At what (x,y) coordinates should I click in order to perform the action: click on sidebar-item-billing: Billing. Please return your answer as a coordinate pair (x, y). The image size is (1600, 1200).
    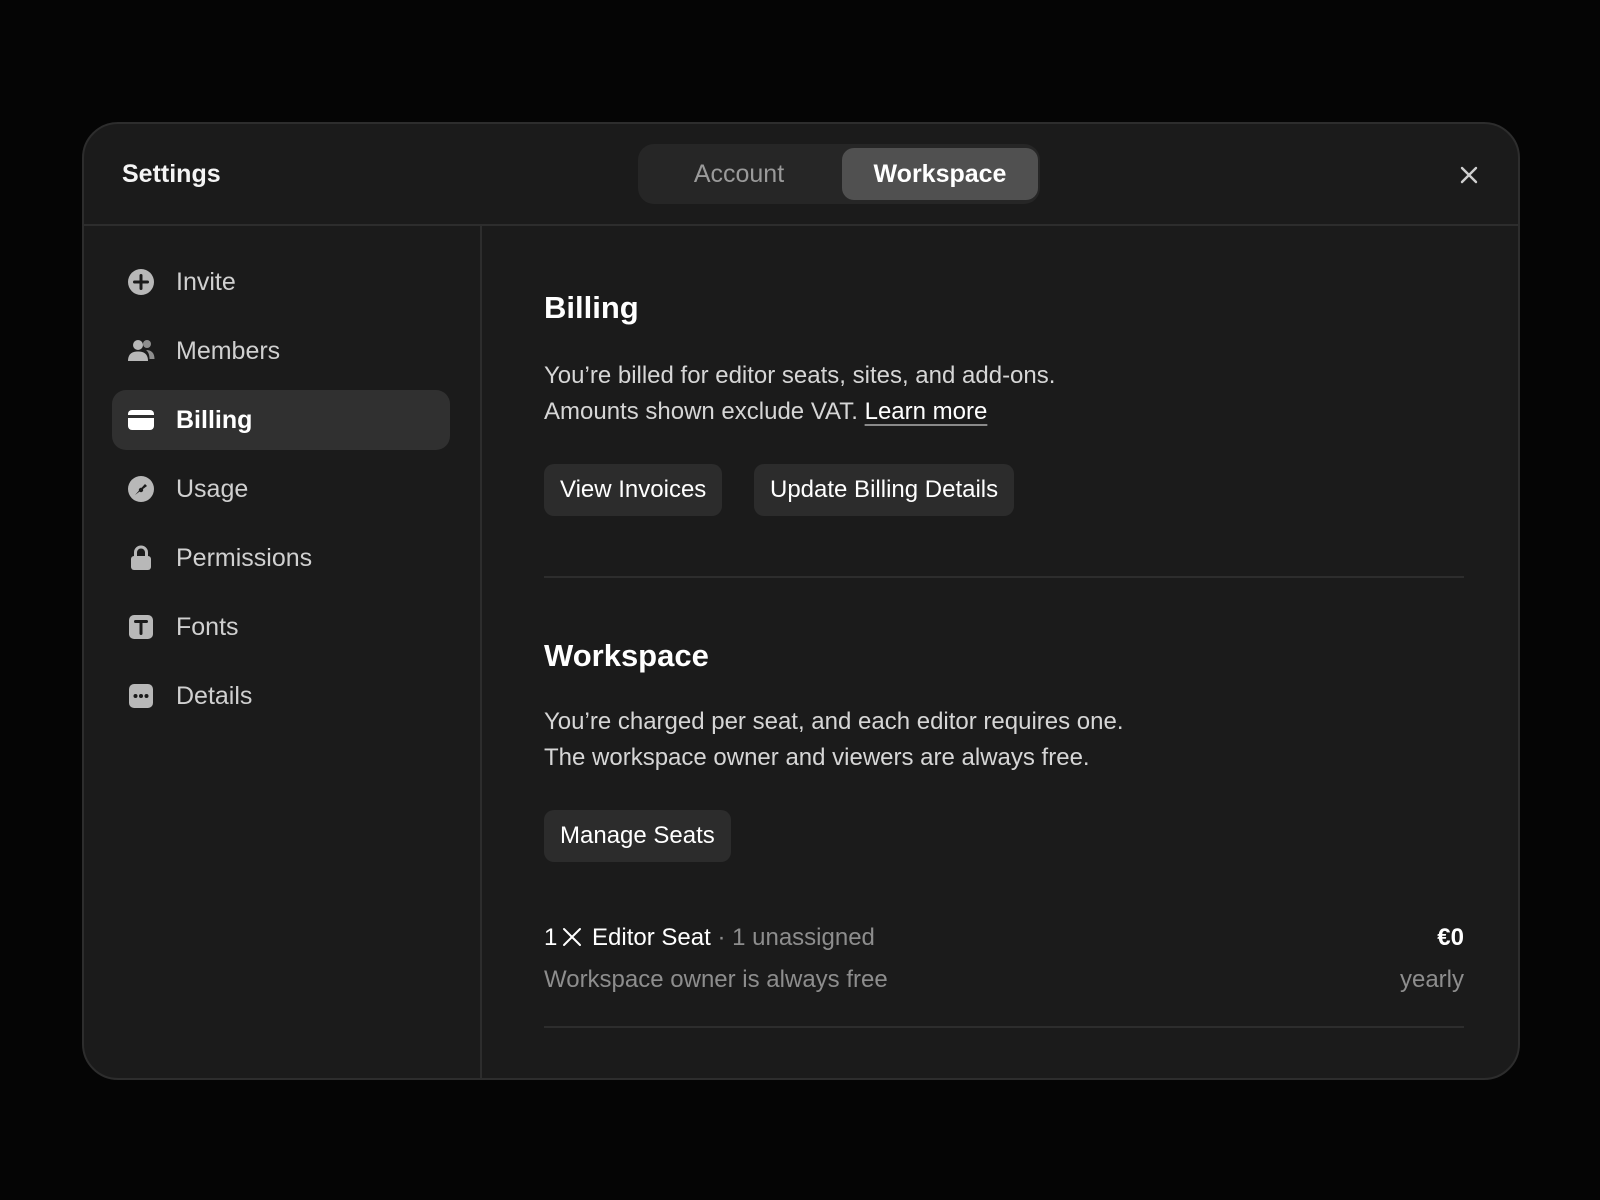
    Looking at the image, I should click on (281, 420).